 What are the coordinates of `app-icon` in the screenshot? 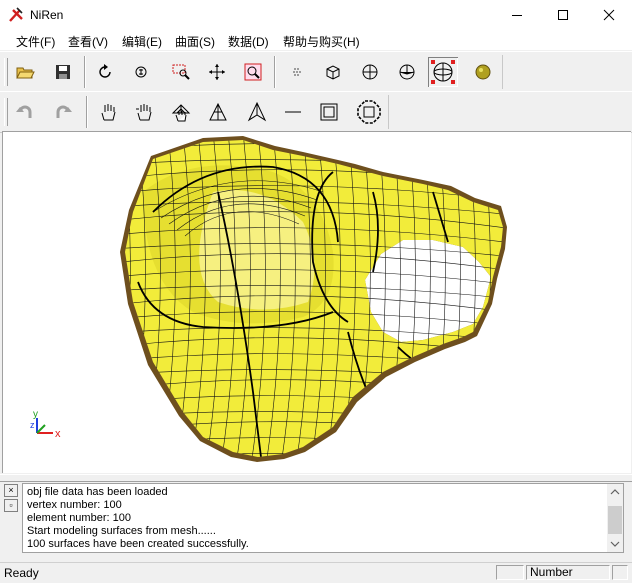 It's located at (16, 14).